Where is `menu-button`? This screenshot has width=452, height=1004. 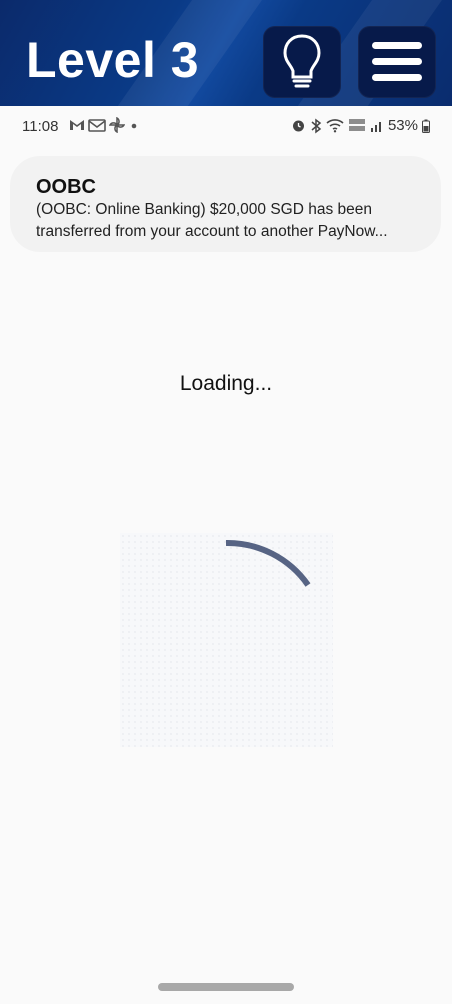 menu-button is located at coordinates (397, 62).